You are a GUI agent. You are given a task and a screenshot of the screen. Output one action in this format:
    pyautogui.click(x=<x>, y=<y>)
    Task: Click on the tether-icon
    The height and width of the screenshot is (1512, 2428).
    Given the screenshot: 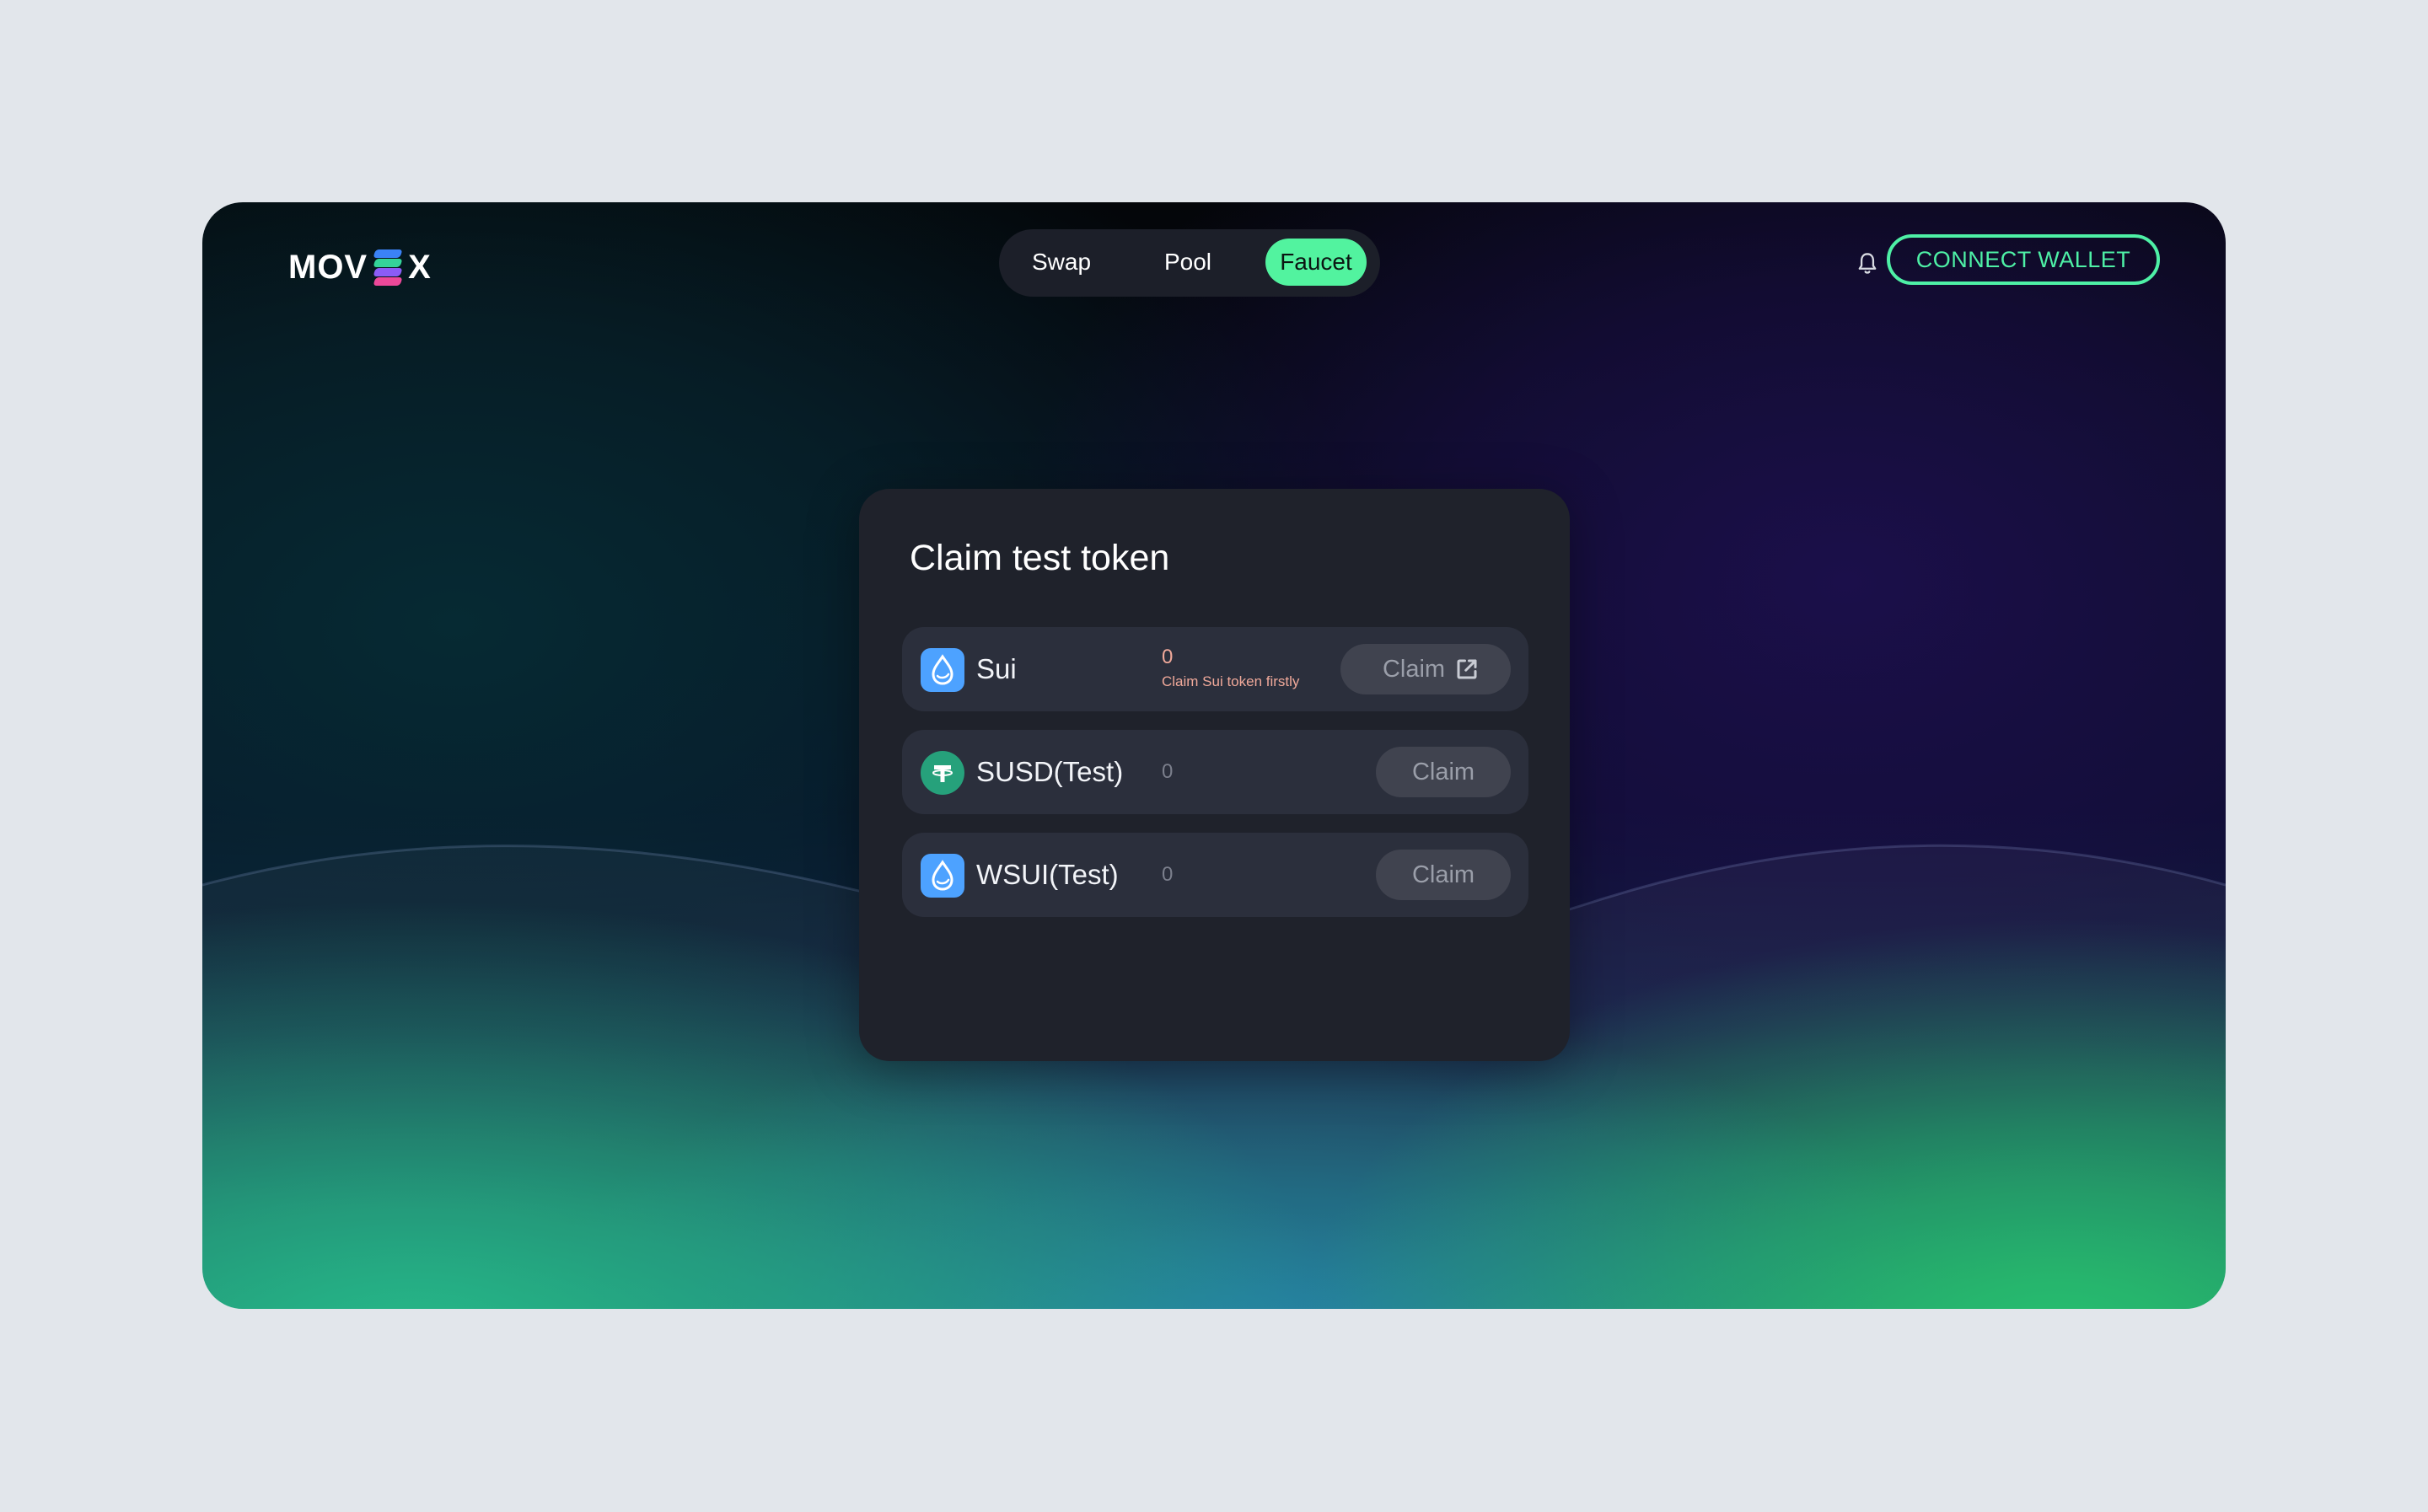 What is the action you would take?
    pyautogui.click(x=942, y=773)
    